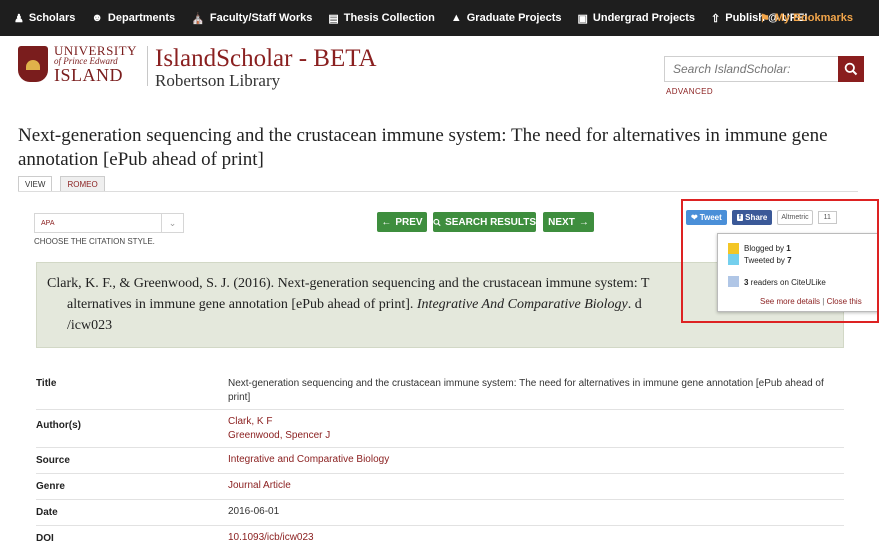 The image size is (879, 554). I want to click on next-button: NEXT →, so click(568, 222).